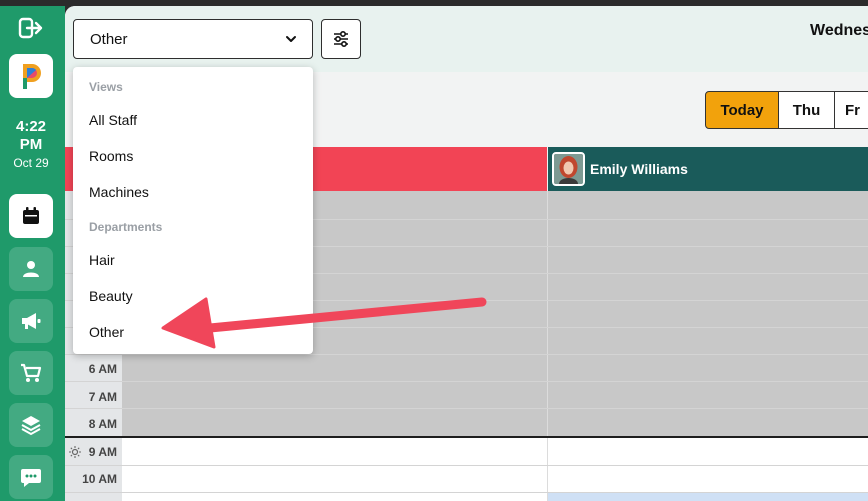 Image resolution: width=868 pixels, height=501 pixels. I want to click on clock: 4:22 PM Oct 29, so click(31, 144).